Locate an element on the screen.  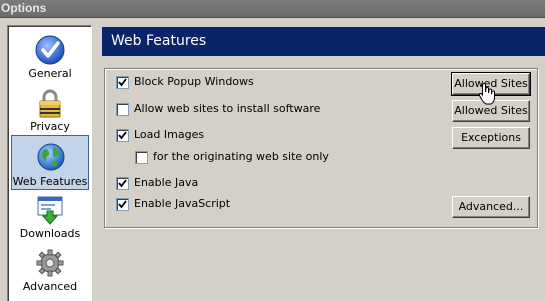
title-bar: Options is located at coordinates (272, 9).